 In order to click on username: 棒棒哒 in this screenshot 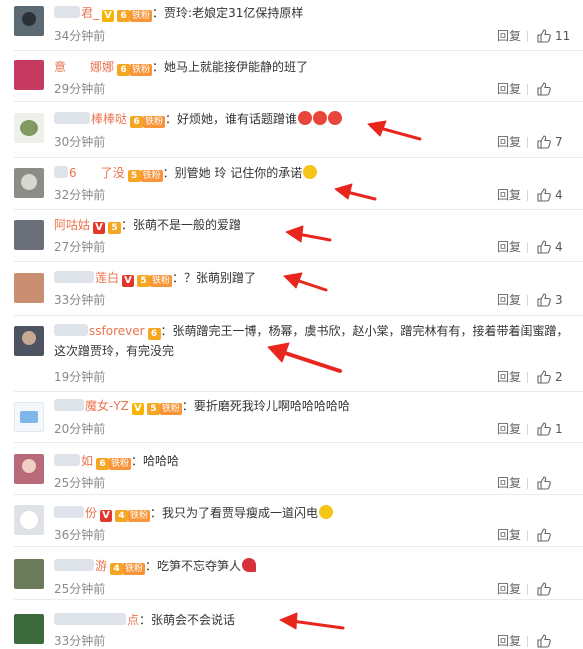, I will do `click(109, 119)`.